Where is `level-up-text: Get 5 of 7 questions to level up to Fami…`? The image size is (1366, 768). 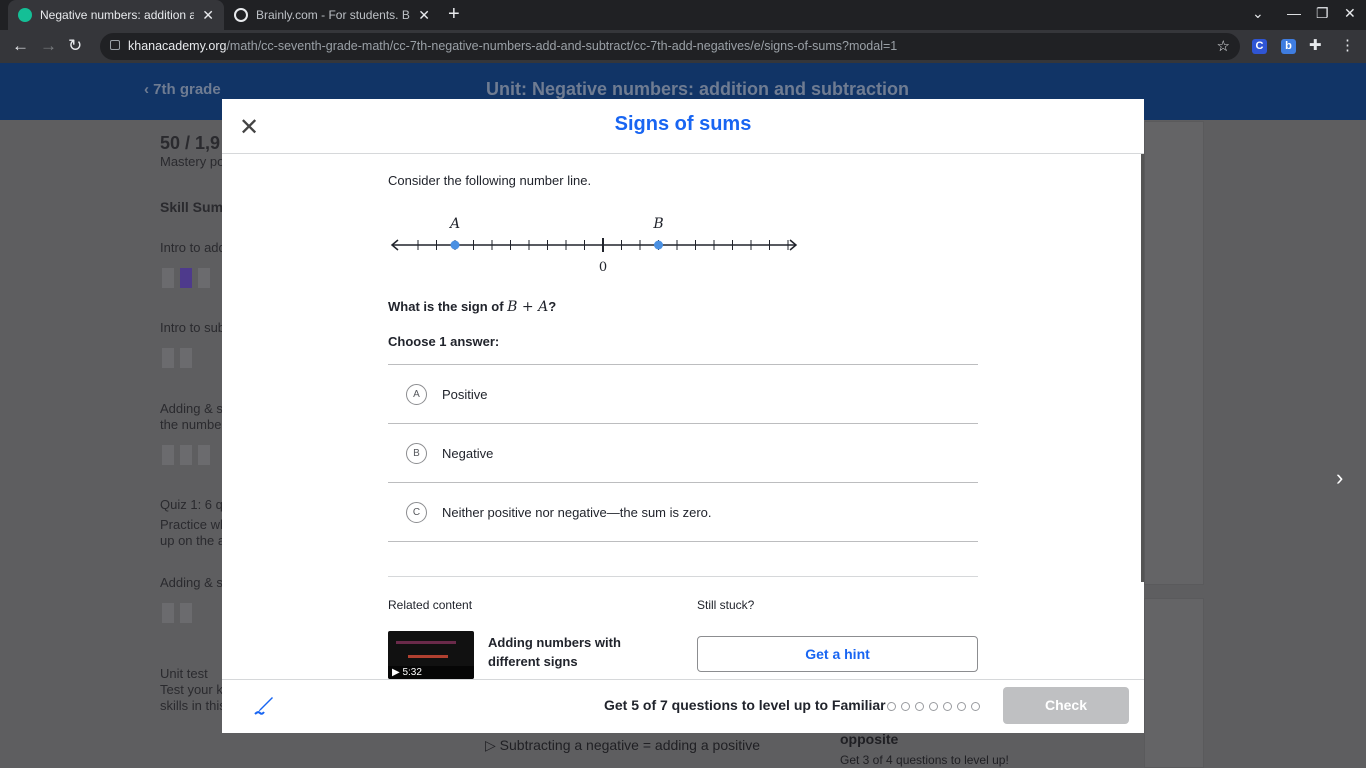 level-up-text: Get 5 of 7 questions to level up to Fami… is located at coordinates (745, 705).